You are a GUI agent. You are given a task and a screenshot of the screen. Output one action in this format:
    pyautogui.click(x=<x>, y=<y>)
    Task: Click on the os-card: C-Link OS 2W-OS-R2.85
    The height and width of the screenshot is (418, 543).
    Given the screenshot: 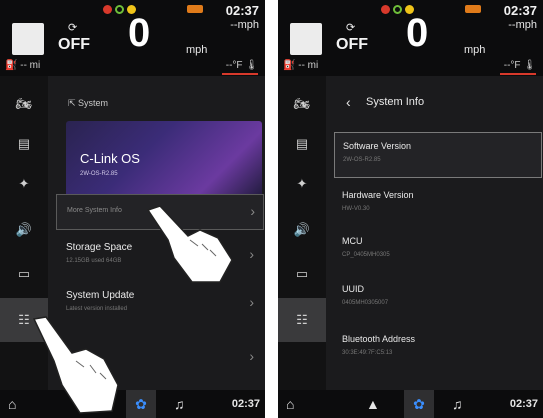 What is the action you would take?
    pyautogui.click(x=164, y=160)
    